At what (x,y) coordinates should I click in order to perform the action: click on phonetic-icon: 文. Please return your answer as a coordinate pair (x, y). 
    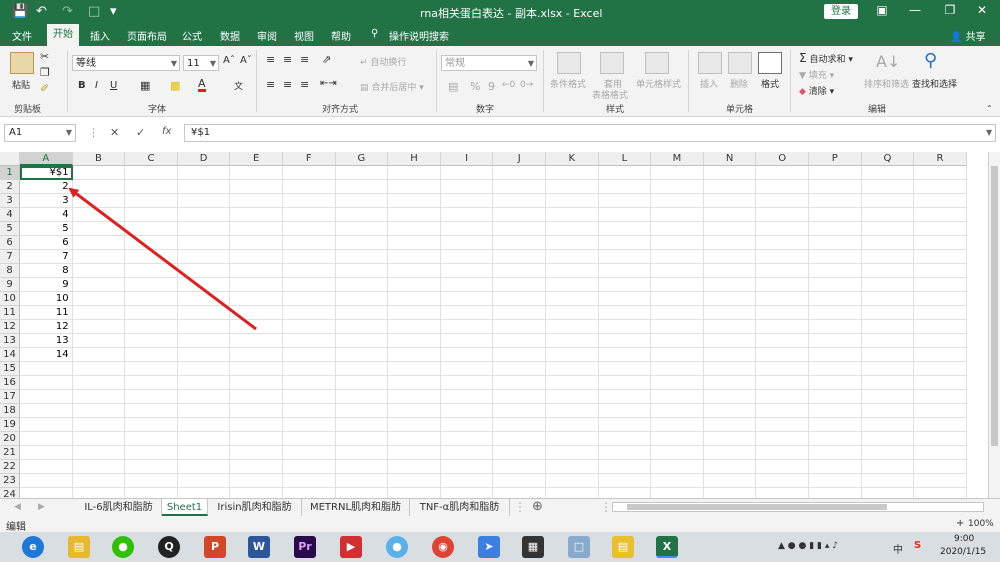
    Looking at the image, I should click on (238, 85).